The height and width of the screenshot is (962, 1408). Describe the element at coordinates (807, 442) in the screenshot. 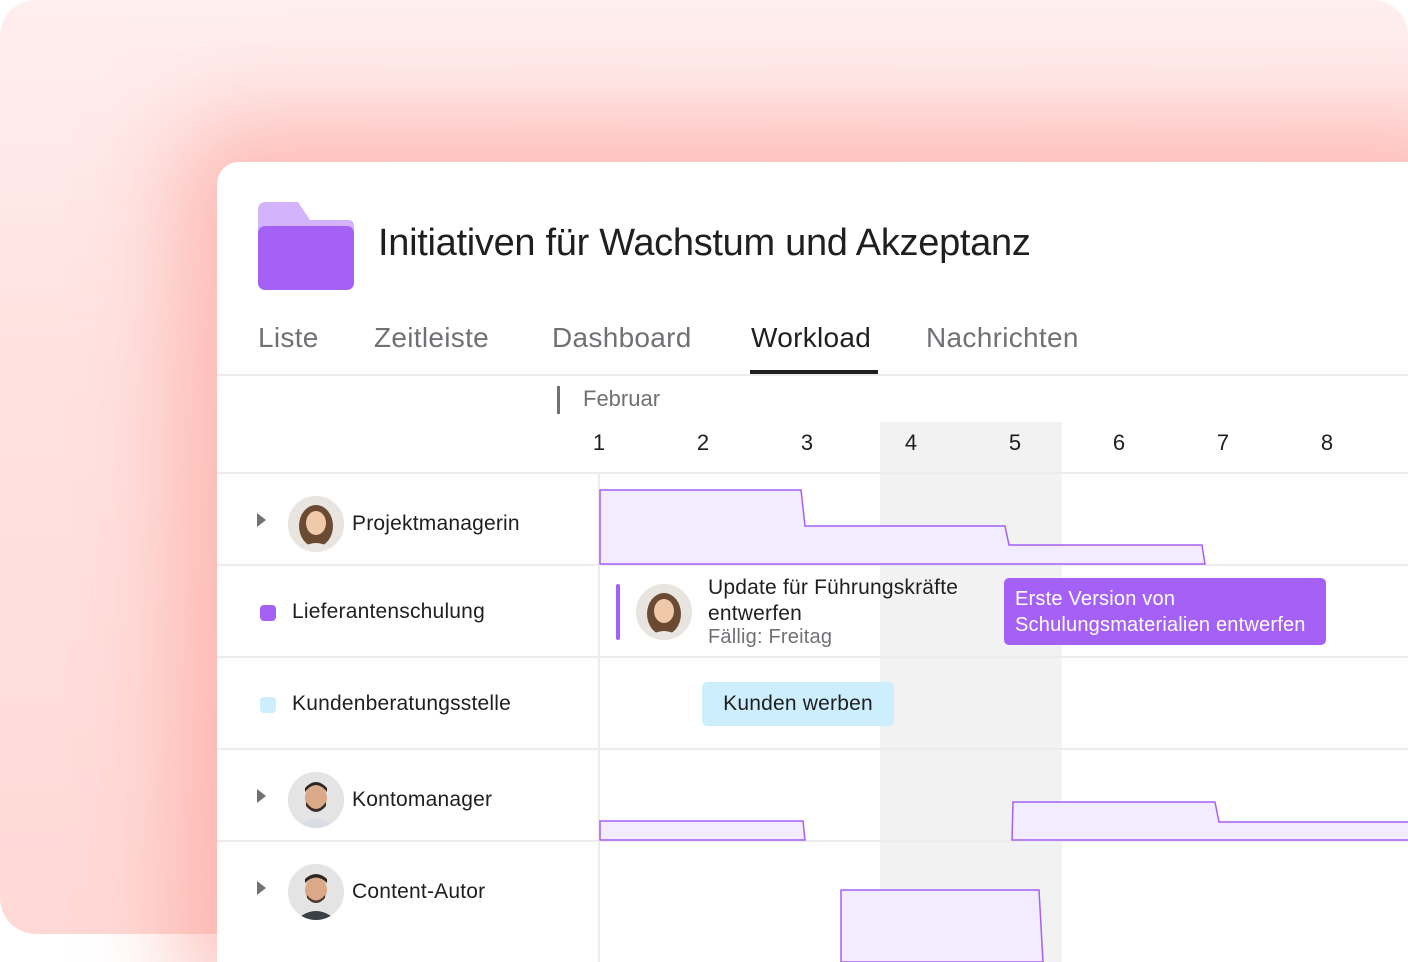

I see `day-label: 3` at that location.